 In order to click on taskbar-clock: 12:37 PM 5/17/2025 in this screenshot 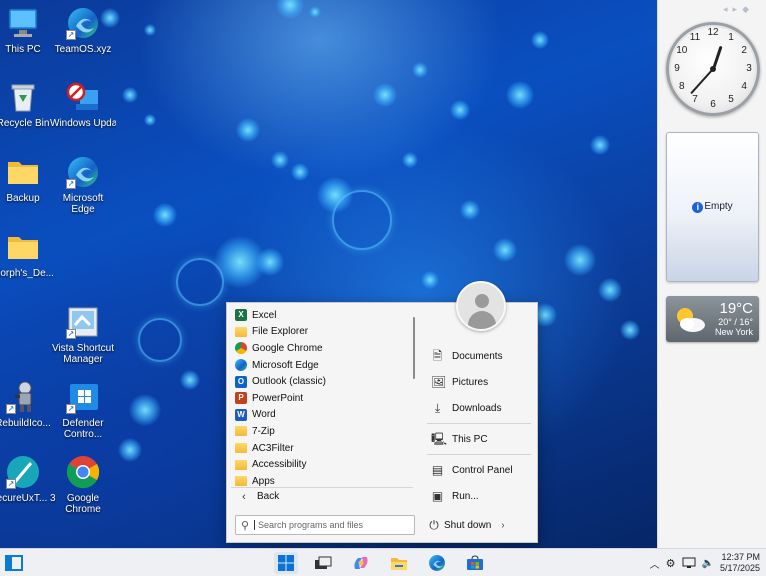, I will do `click(740, 563)`.